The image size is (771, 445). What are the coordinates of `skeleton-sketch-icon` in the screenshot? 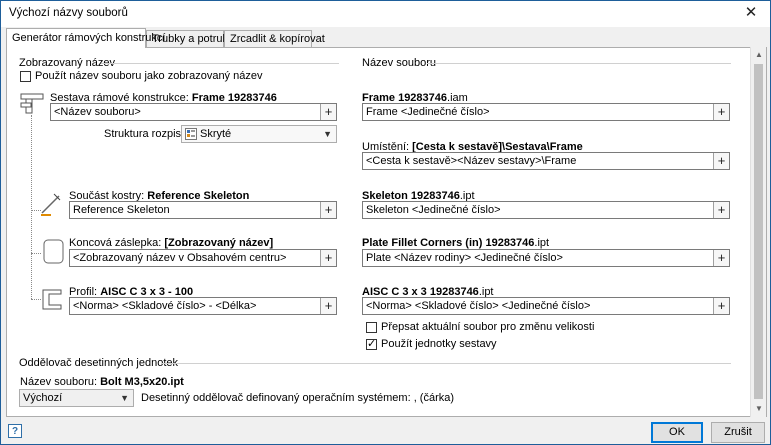 It's located at (51, 204).